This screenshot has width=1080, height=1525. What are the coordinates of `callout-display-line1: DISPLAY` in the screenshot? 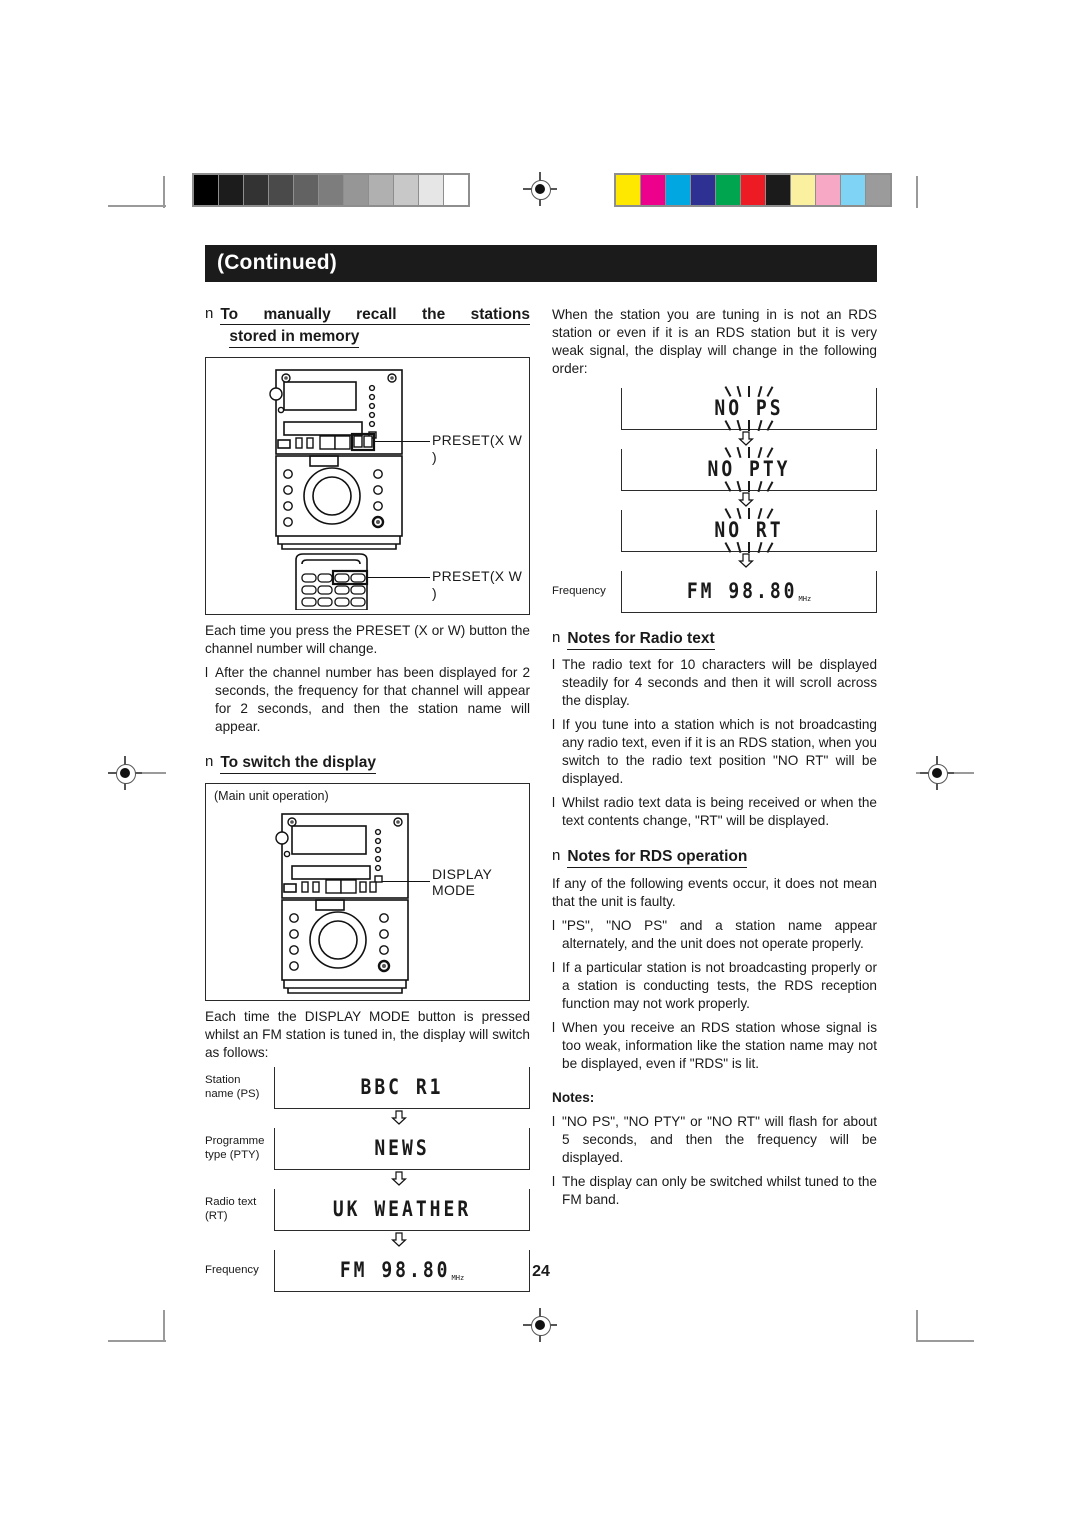 It's located at (462, 873).